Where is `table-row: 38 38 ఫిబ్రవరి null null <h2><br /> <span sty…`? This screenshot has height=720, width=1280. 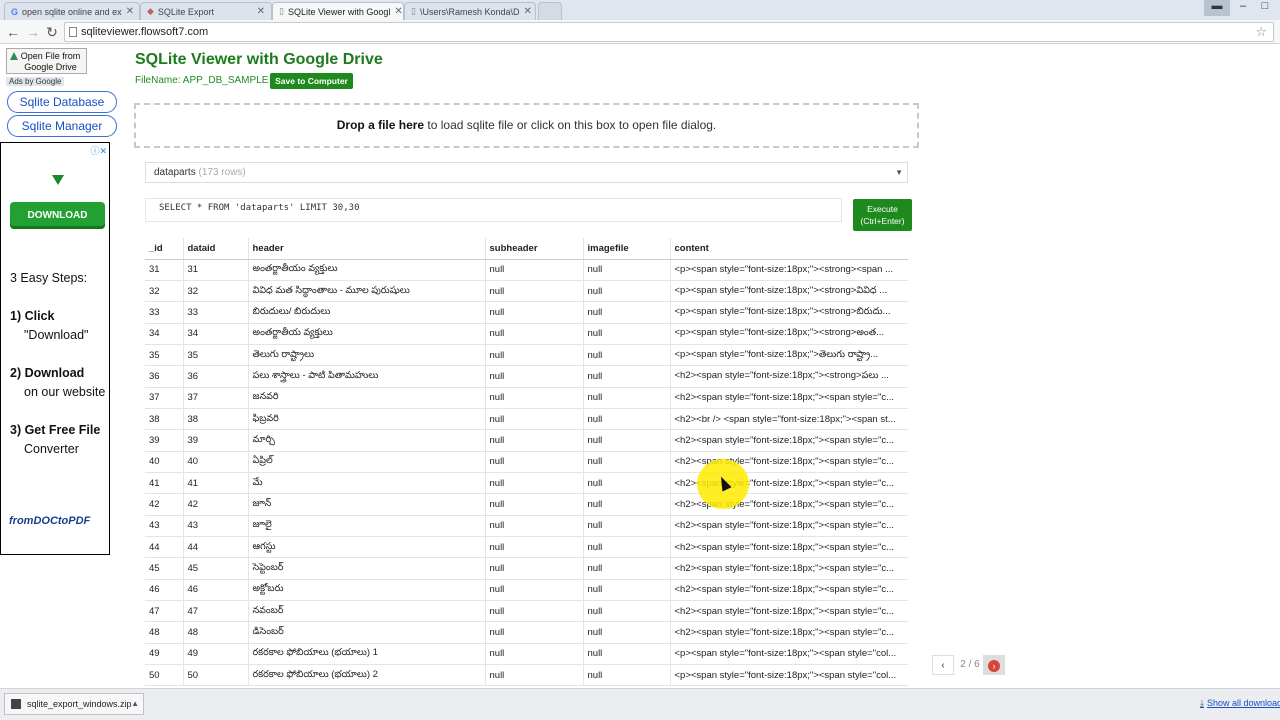
table-row: 38 38 ఫిబ్రవరి null null <h2><br /> <span sty… is located at coordinates (526, 419).